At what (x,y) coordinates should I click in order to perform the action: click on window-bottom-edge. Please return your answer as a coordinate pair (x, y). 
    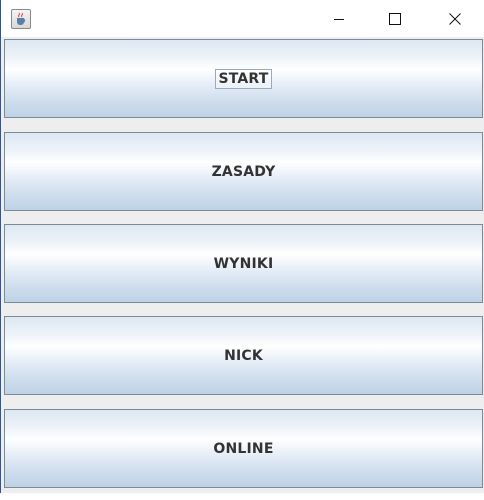
    Looking at the image, I should click on (242, 496).